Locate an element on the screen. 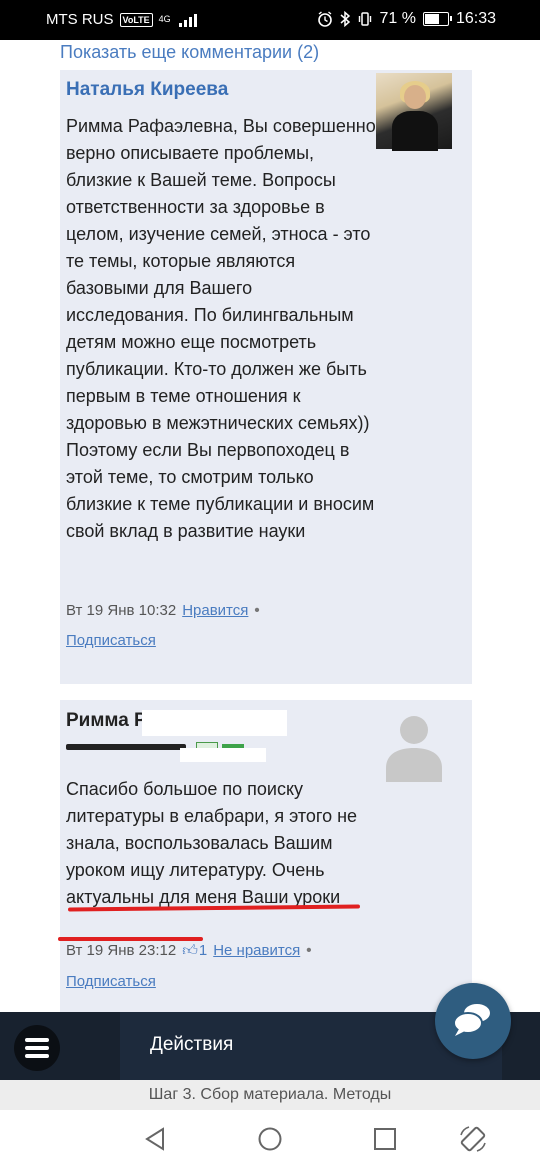 This screenshot has width=540, height=1170. clock: 16:33 is located at coordinates (475, 18).